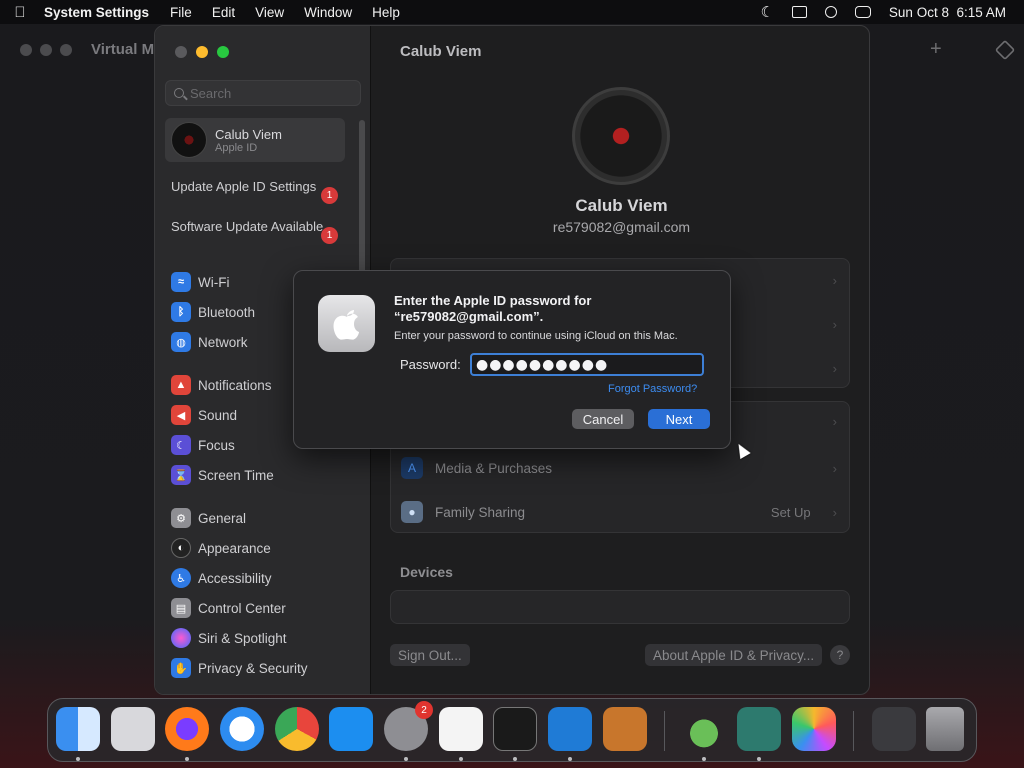 The height and width of the screenshot is (768, 1024). Describe the element at coordinates (947, 12) in the screenshot. I see `menu-clock: Sun Oct 8 6:15 AM` at that location.